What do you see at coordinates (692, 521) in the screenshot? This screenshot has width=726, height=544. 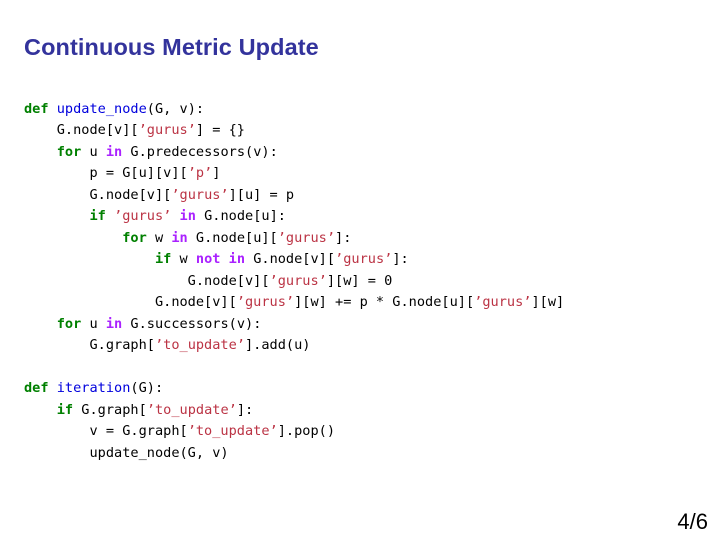 I see `page-number: 4/6` at bounding box center [692, 521].